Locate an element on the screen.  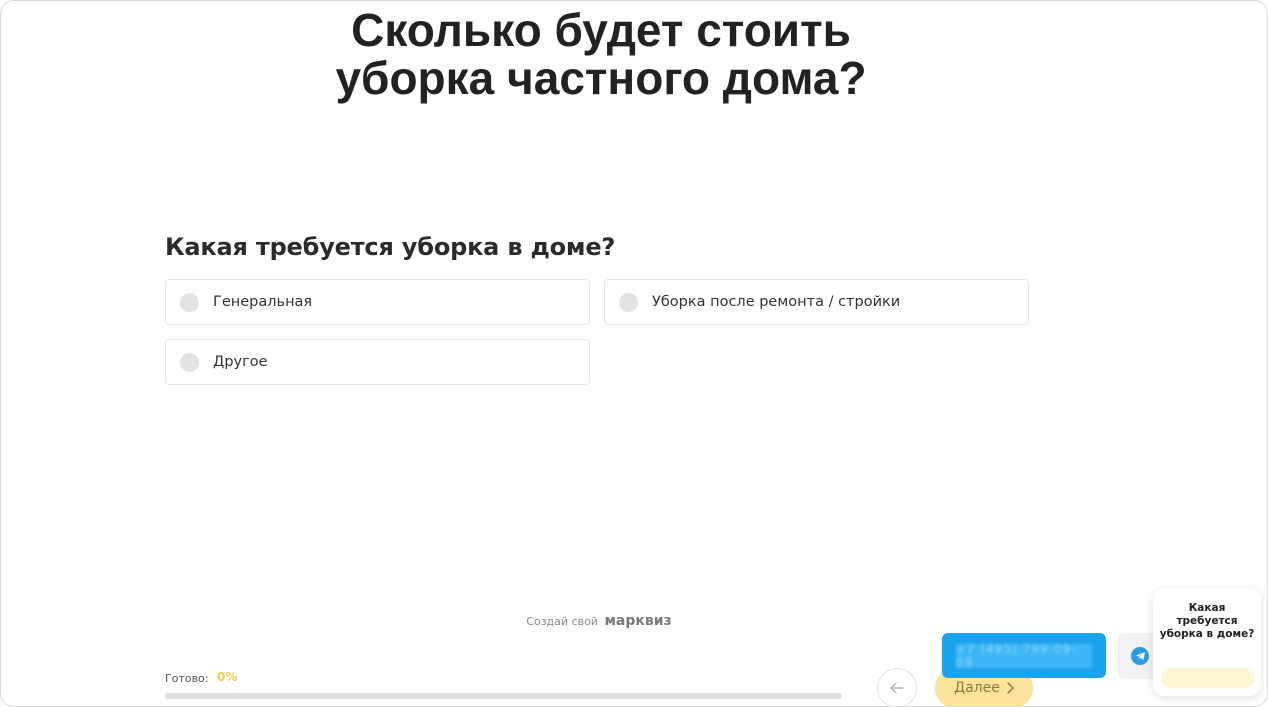
answer-option-label: Другое is located at coordinates (240, 362).